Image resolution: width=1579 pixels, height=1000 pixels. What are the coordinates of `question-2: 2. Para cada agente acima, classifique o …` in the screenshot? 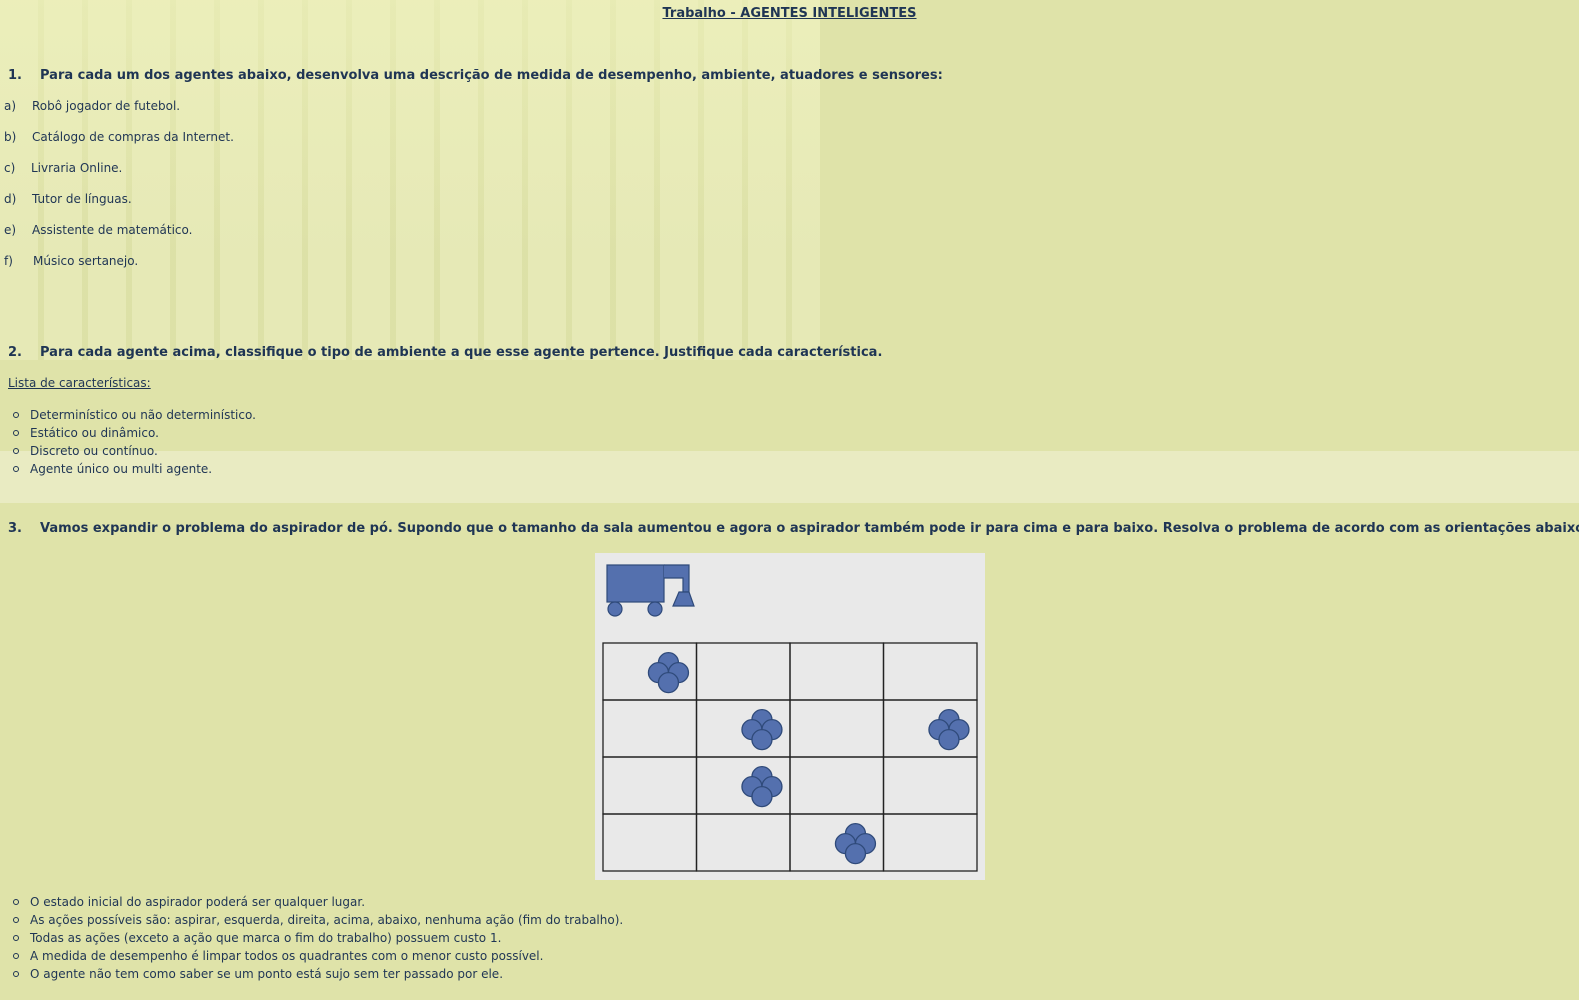 It's located at (445, 352).